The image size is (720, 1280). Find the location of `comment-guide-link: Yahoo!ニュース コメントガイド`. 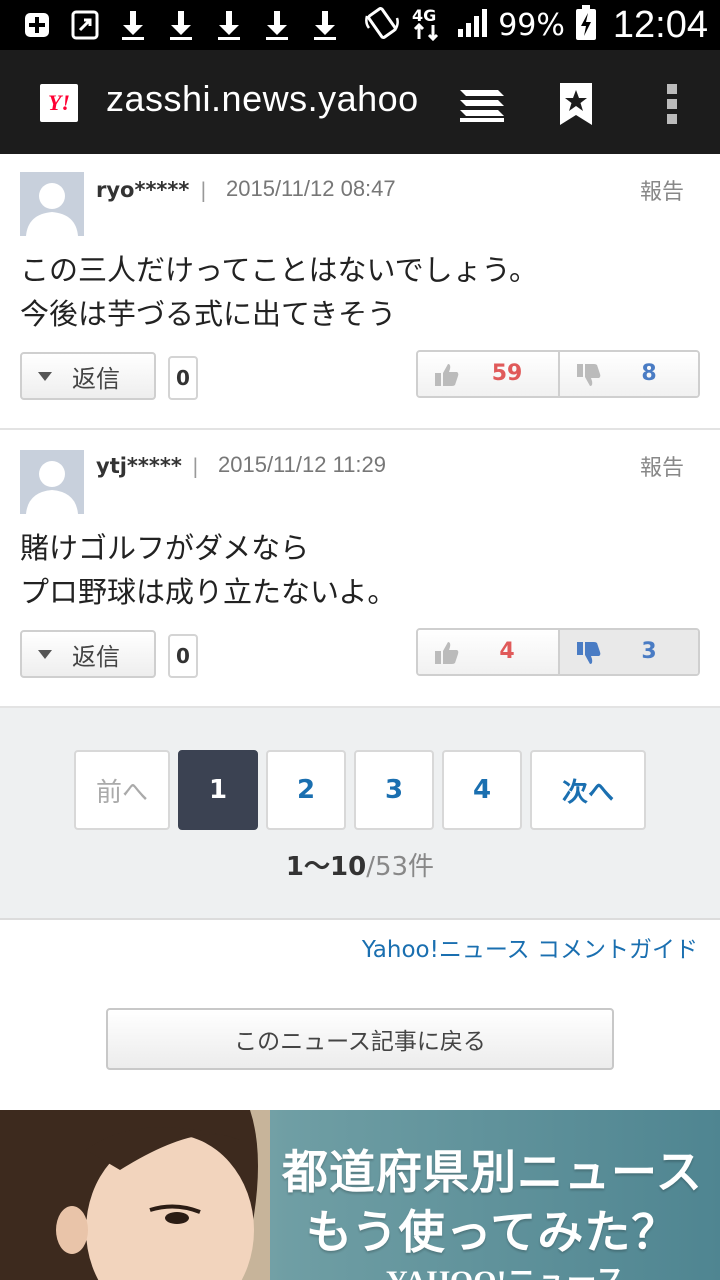

comment-guide-link: Yahoo!ニュース コメントガイド is located at coordinates (530, 947).